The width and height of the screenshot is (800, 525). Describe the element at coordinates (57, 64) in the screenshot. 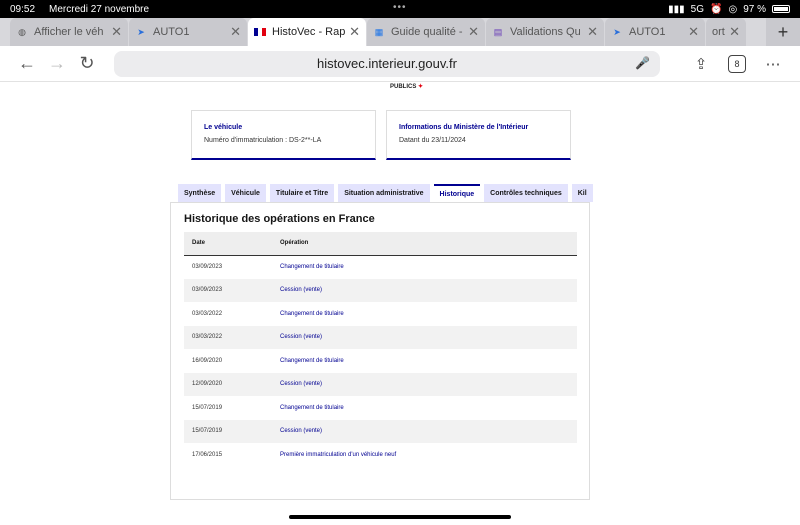

I see `forward-button: →` at that location.